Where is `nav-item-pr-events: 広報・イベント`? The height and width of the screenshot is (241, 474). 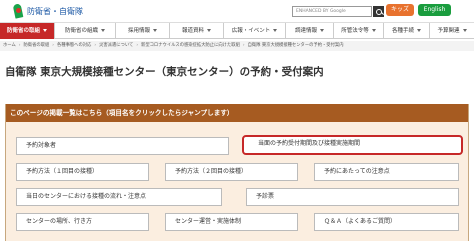 nav-item-pr-events: 広報・イベント is located at coordinates (255, 31).